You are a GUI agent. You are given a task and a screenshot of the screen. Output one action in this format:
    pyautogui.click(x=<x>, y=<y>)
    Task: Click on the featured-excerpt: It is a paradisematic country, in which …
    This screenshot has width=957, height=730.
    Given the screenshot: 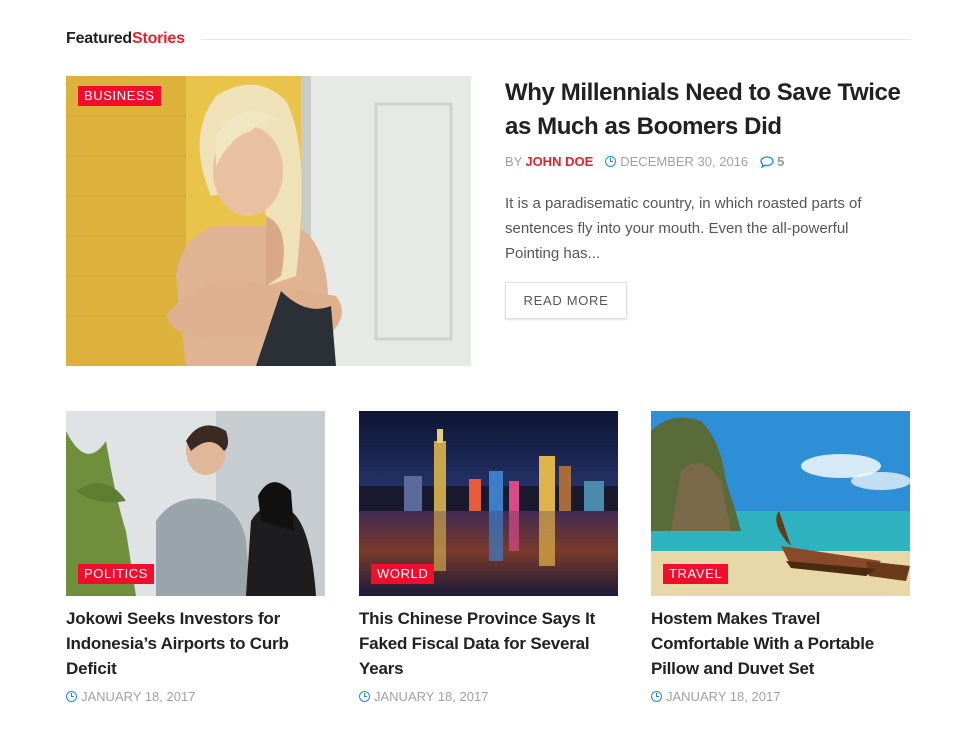 What is the action you would take?
    pyautogui.click(x=683, y=228)
    